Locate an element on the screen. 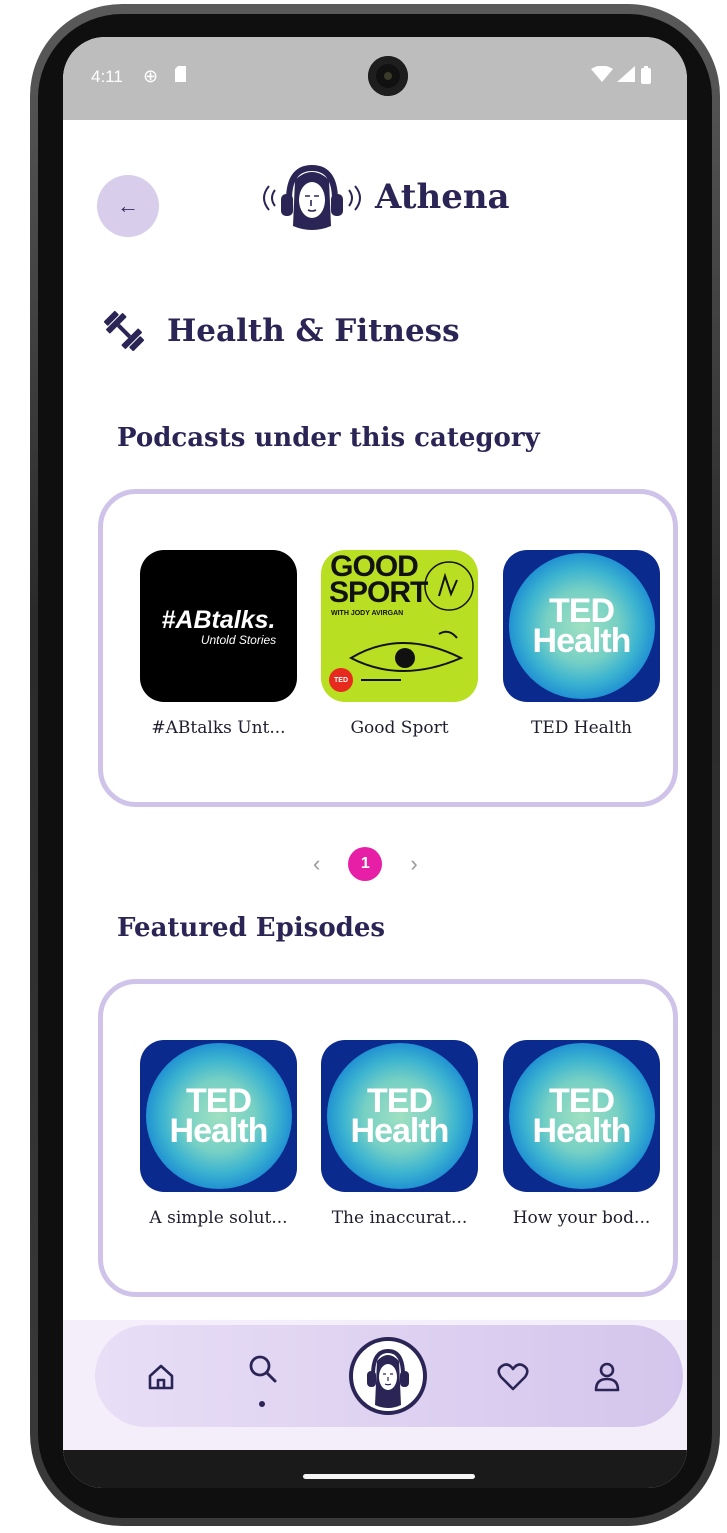  dumbbell-icon is located at coordinates (124, 331).